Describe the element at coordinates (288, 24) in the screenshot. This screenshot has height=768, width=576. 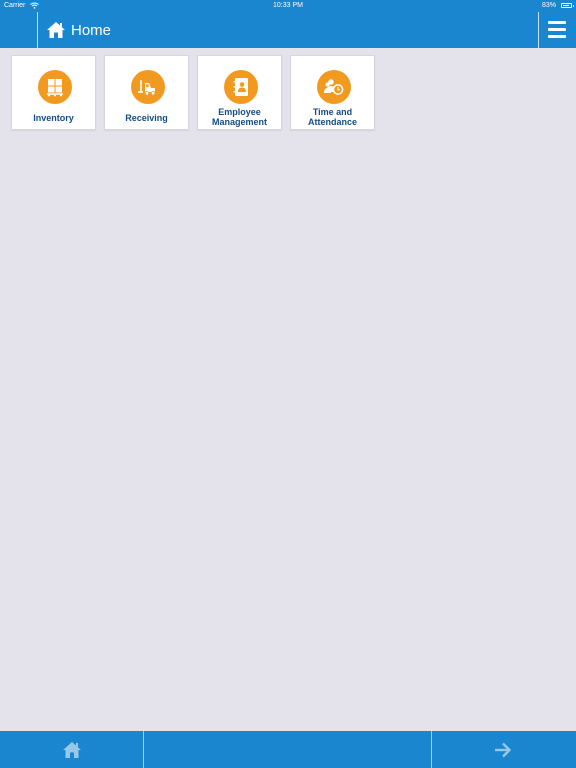
I see `app-header: Carrier 10:33 PM 83% Home` at that location.